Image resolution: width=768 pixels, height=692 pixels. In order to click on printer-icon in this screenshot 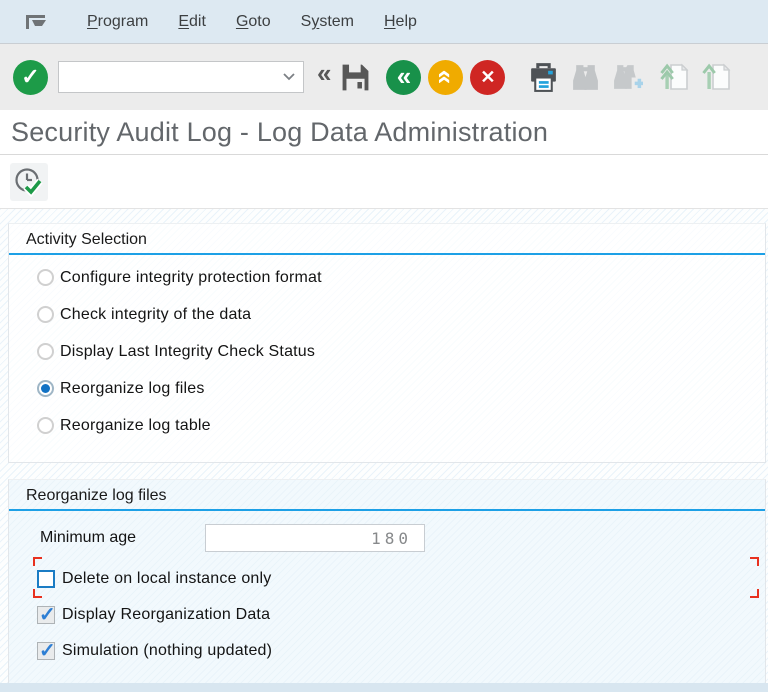, I will do `click(544, 77)`.